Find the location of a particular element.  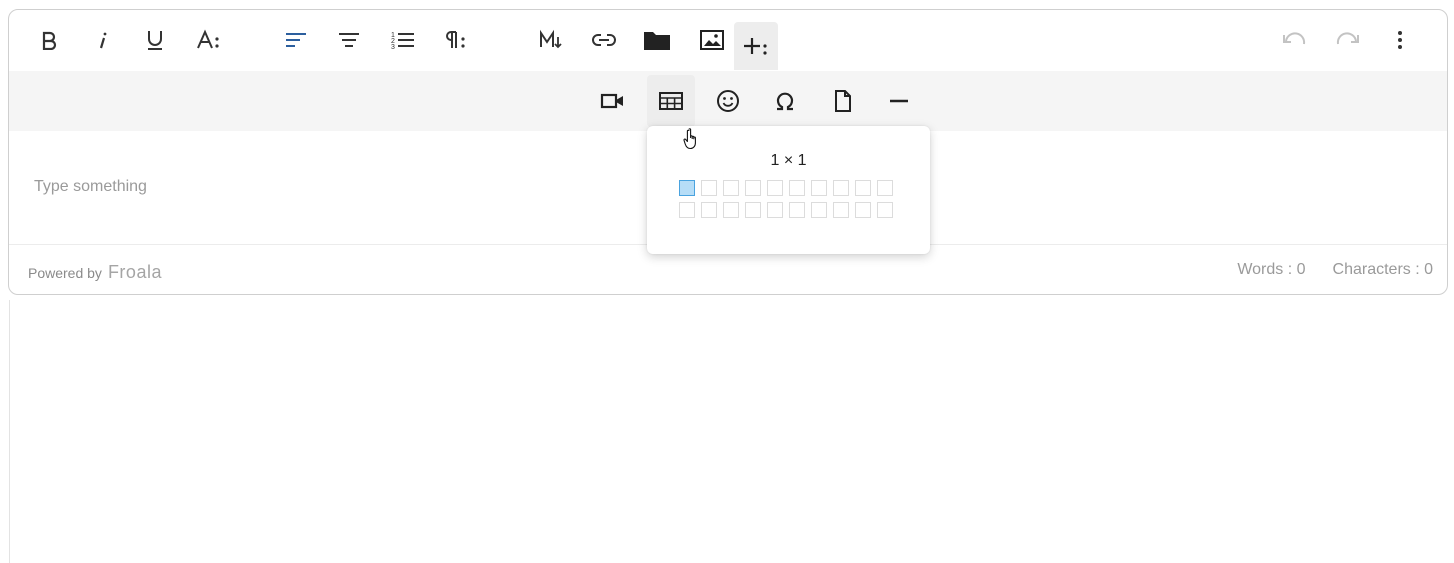

link-icon is located at coordinates (604, 40).